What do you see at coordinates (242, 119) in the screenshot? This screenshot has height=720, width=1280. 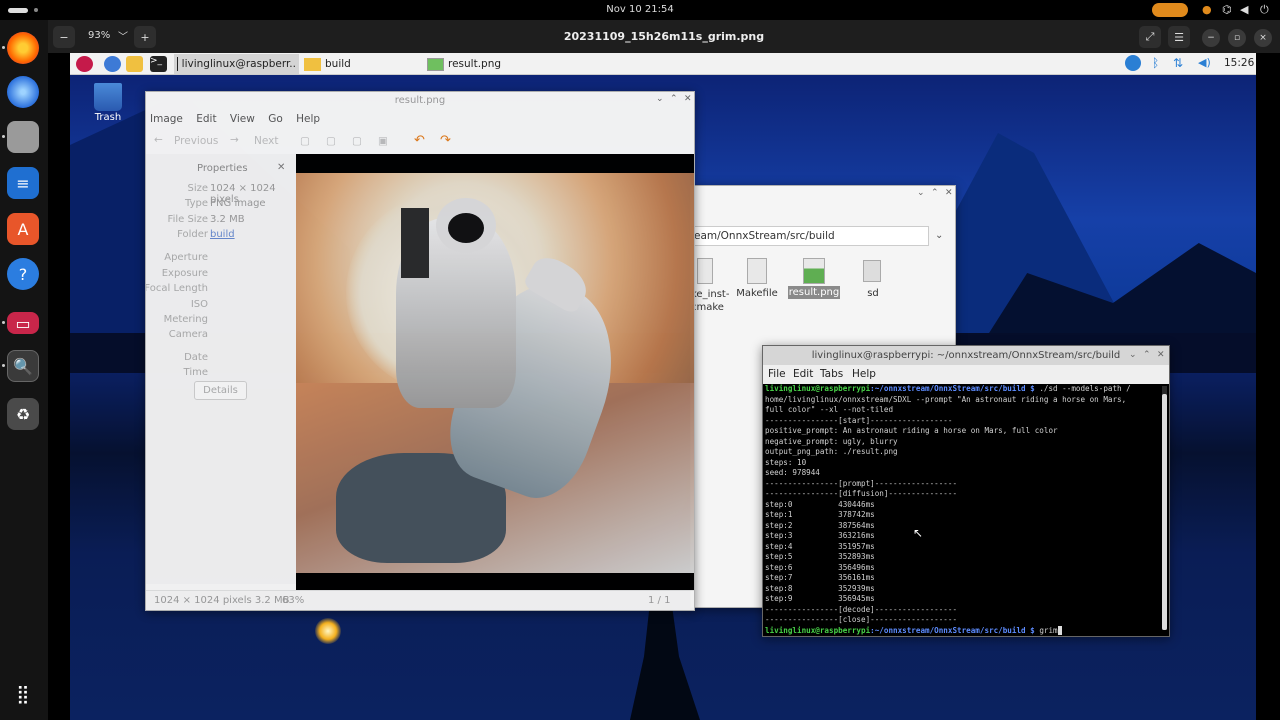 I see `menu-view: View` at bounding box center [242, 119].